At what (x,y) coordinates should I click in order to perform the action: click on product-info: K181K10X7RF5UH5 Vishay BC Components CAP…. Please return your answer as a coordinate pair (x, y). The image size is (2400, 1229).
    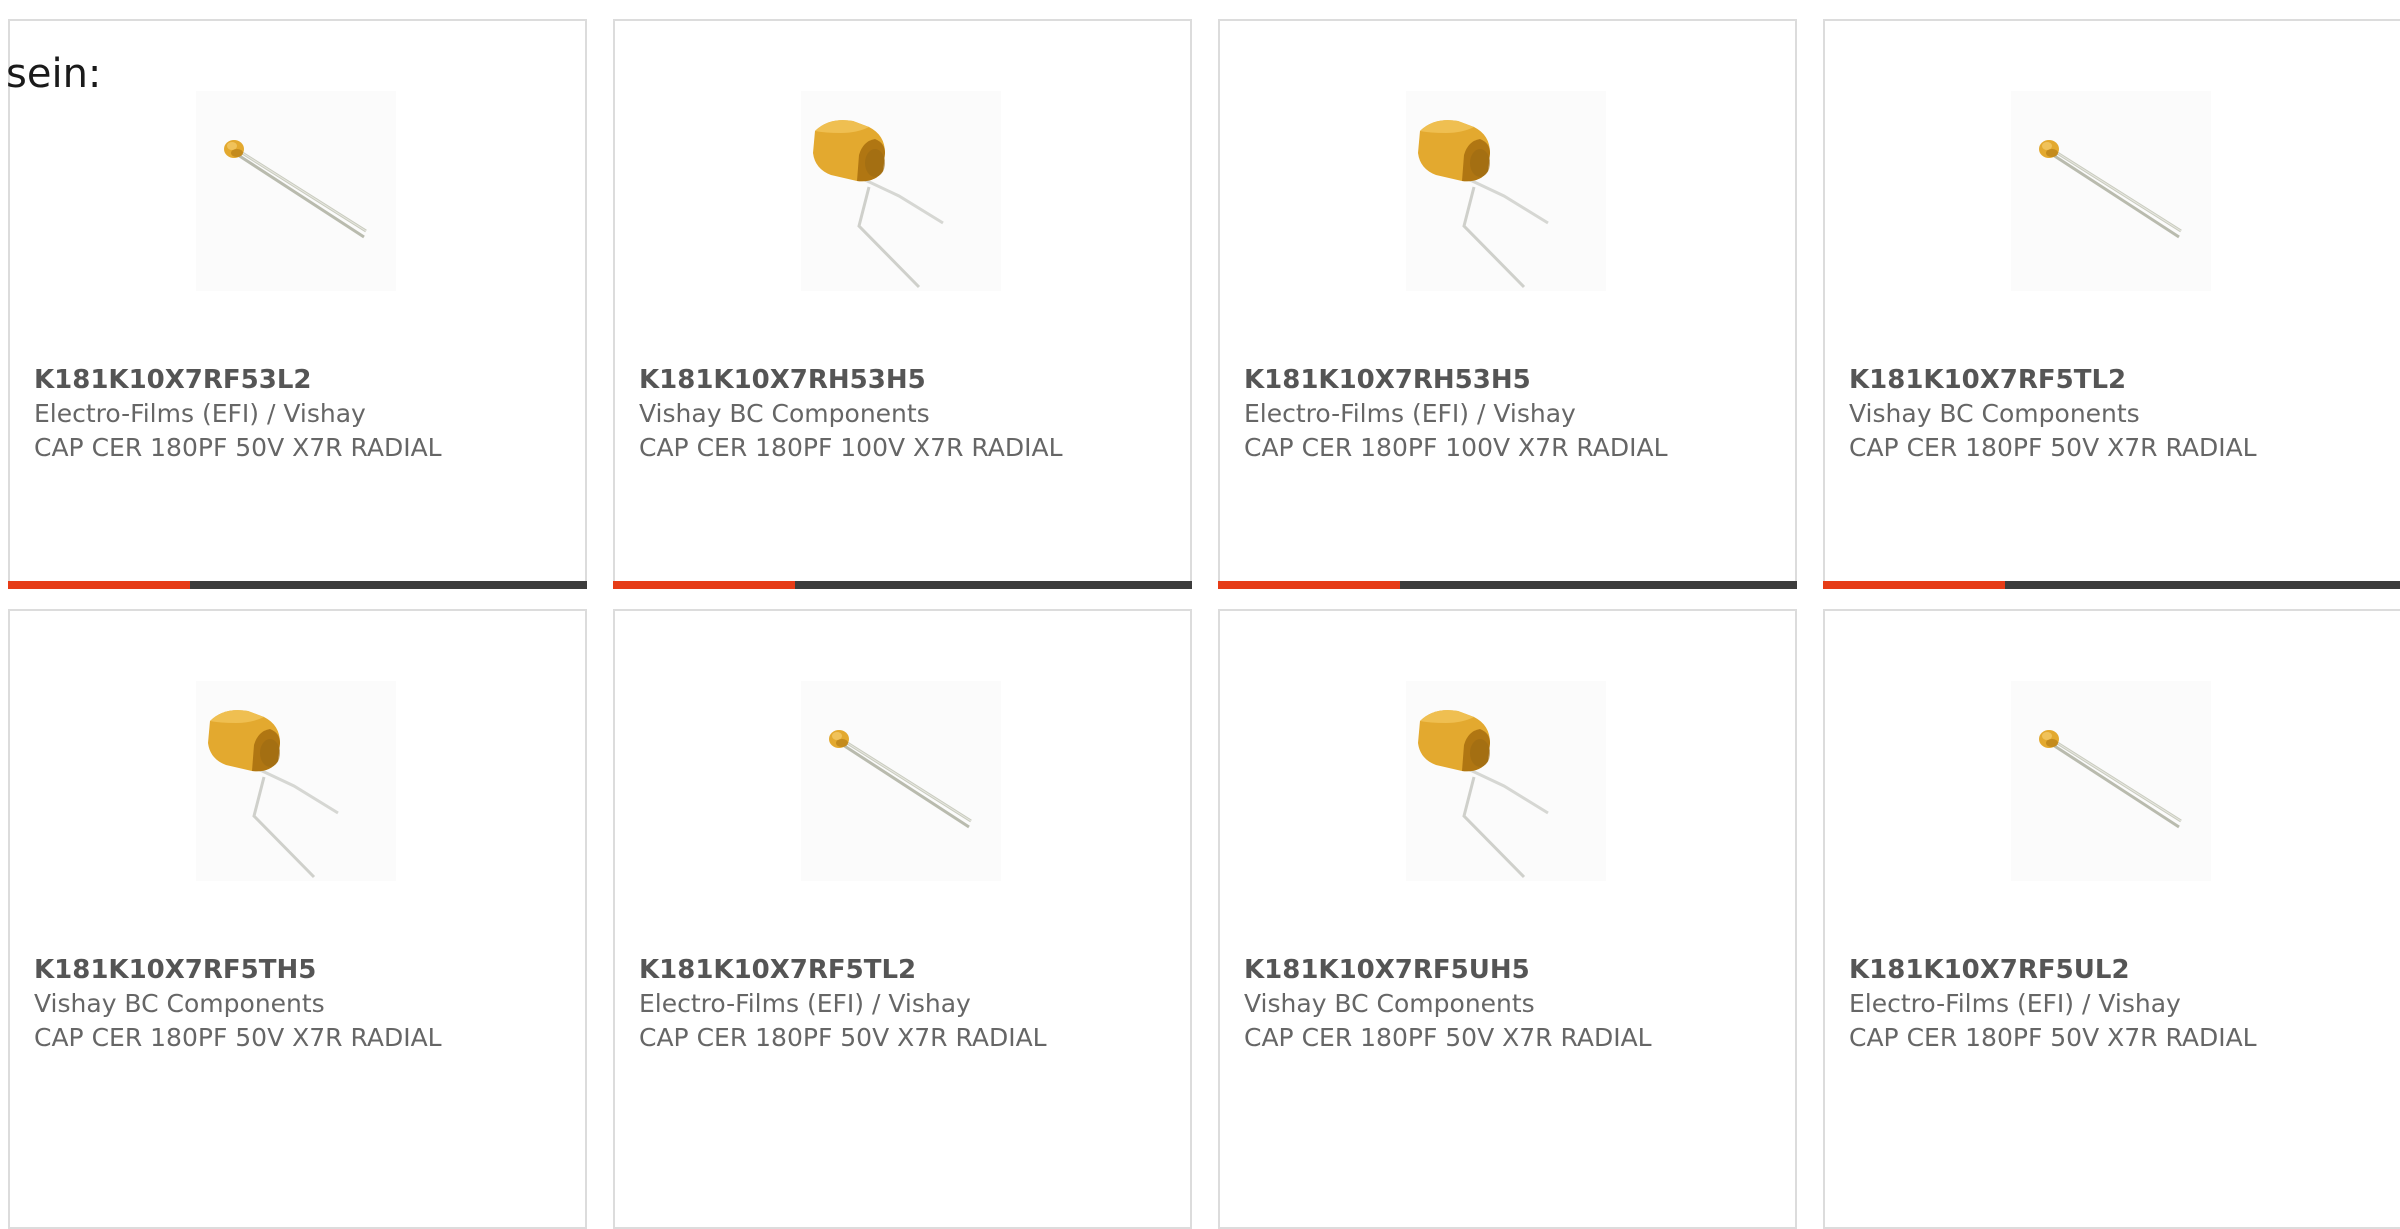
    Looking at the image, I should click on (1464, 1004).